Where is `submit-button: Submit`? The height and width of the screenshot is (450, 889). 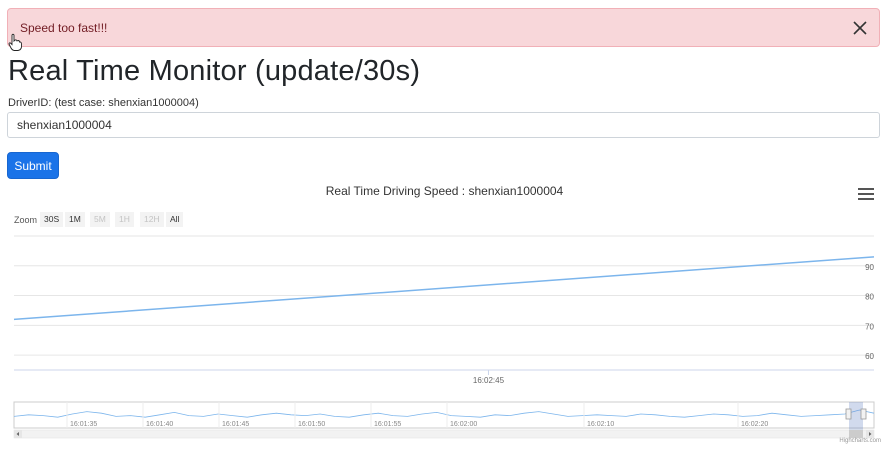
submit-button: Submit is located at coordinates (33, 165).